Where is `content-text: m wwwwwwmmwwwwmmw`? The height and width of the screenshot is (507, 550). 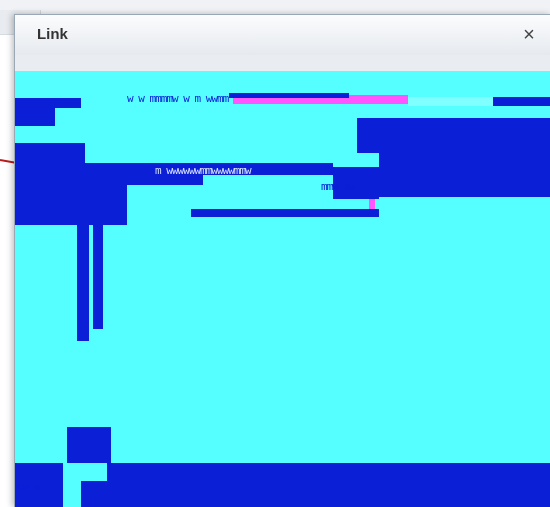 content-text: m wwwwwwmmwwwwmmw is located at coordinates (203, 170).